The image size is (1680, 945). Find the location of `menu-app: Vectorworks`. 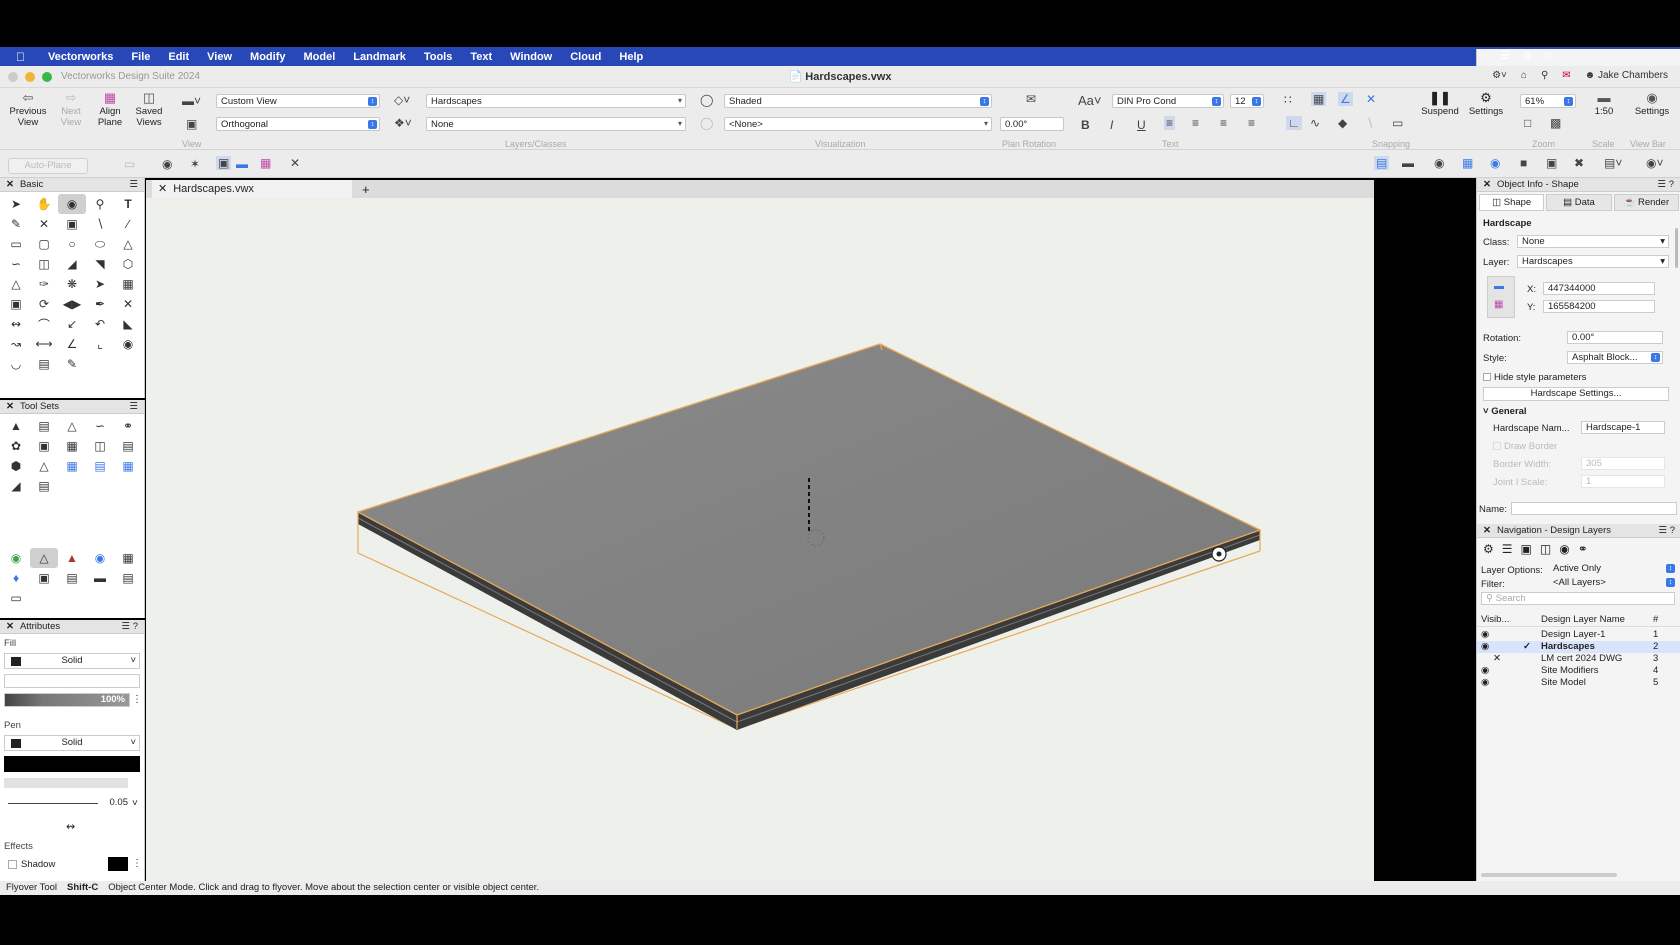

menu-app: Vectorworks is located at coordinates (80, 57).